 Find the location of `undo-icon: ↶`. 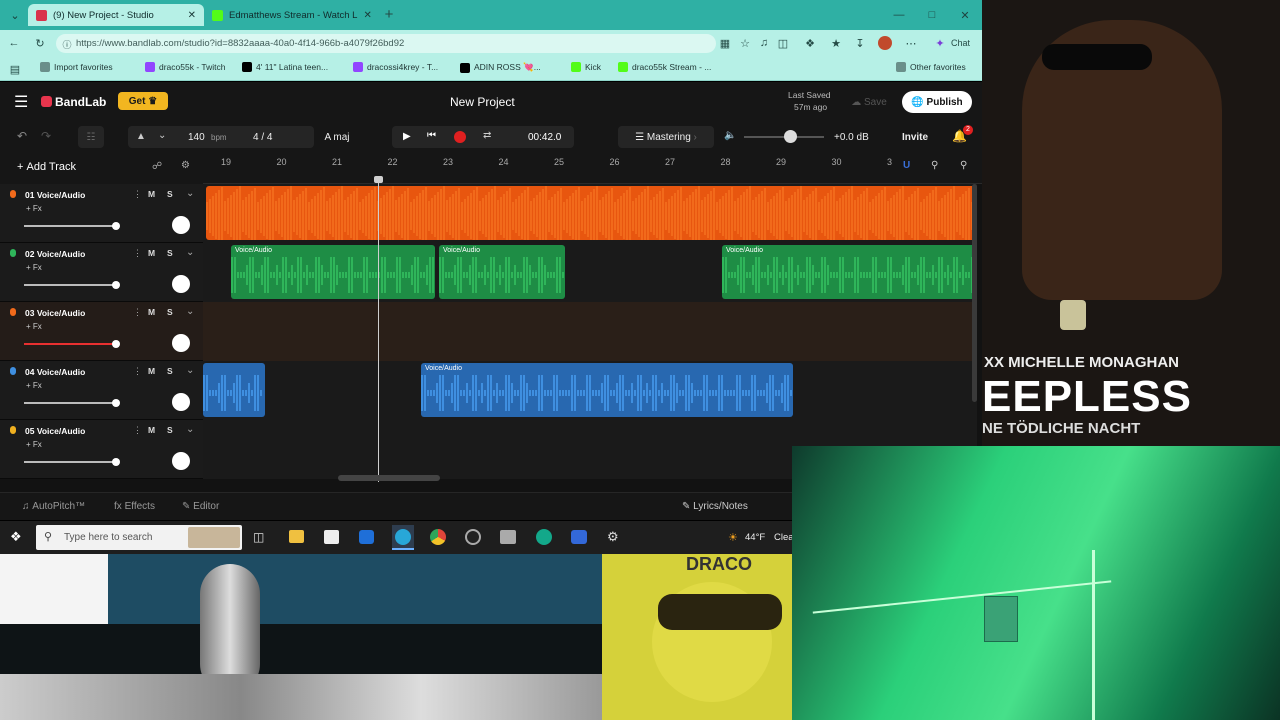

undo-icon: ↶ is located at coordinates (22, 136).